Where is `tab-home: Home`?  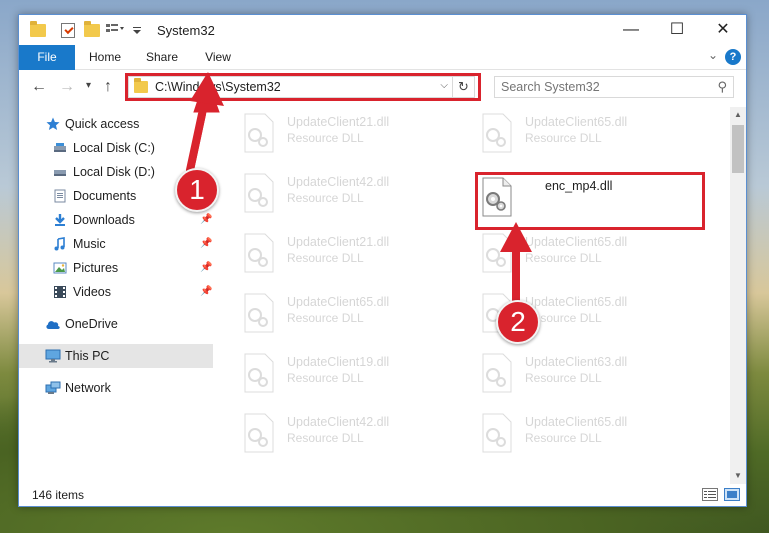 tab-home: Home is located at coordinates (105, 57).